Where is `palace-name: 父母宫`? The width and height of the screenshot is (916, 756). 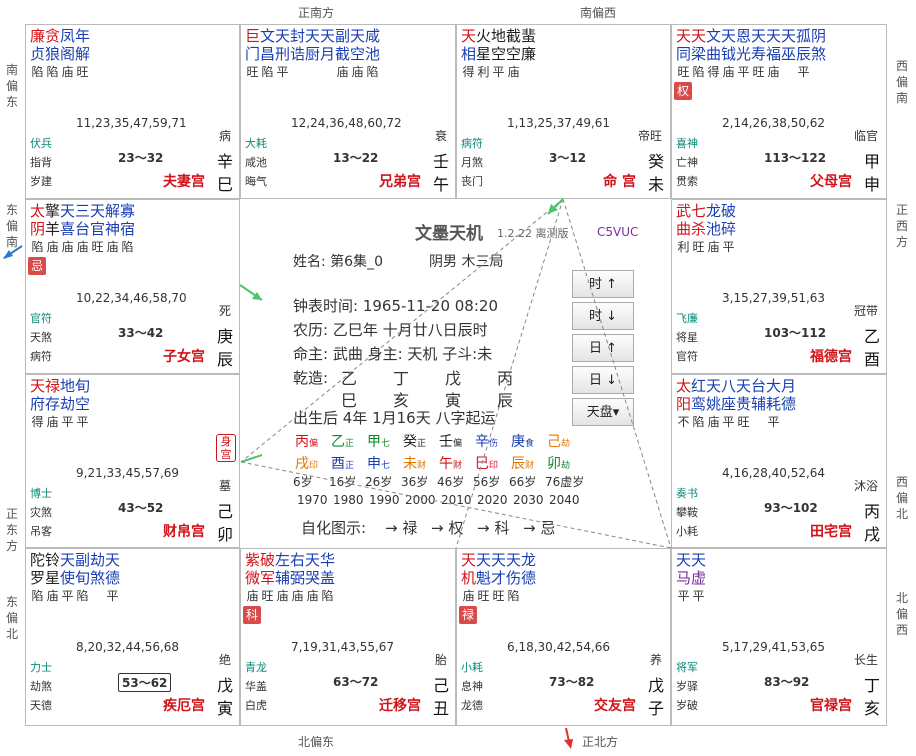 palace-name: 父母宫 is located at coordinates (831, 182).